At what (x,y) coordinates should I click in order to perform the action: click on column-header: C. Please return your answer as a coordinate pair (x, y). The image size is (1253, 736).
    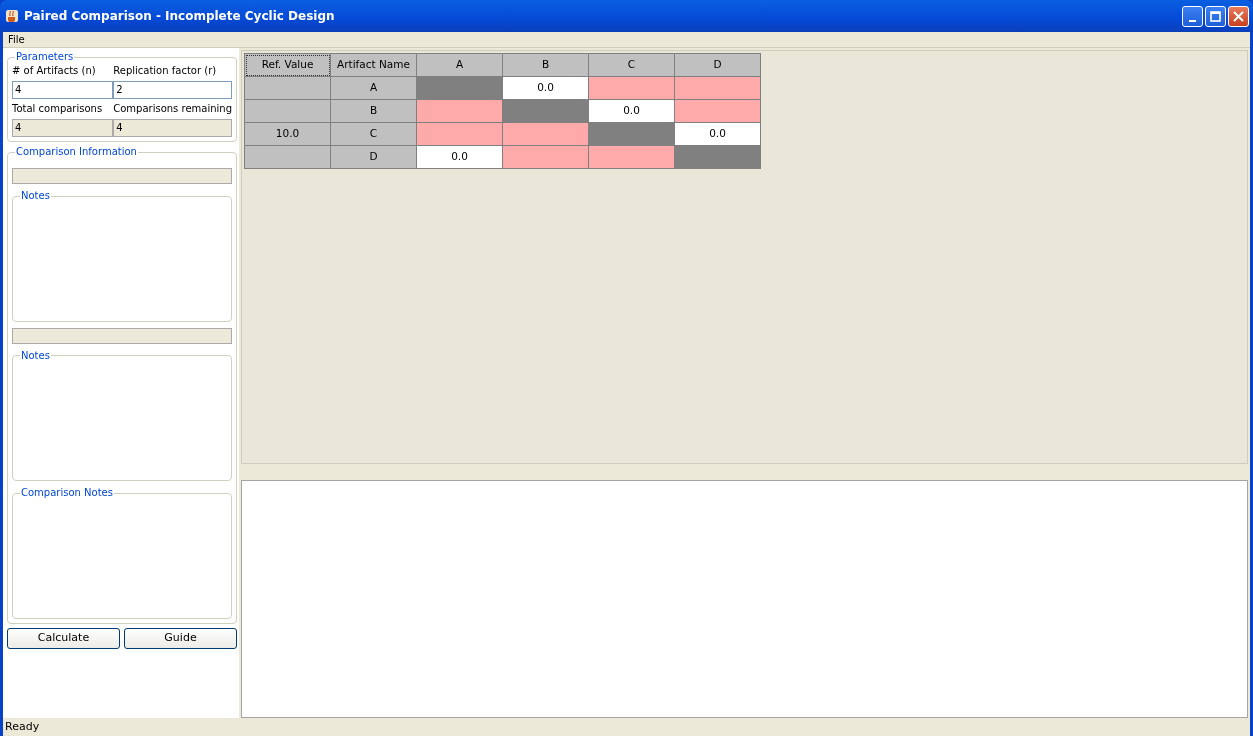
    Looking at the image, I should click on (631, 65).